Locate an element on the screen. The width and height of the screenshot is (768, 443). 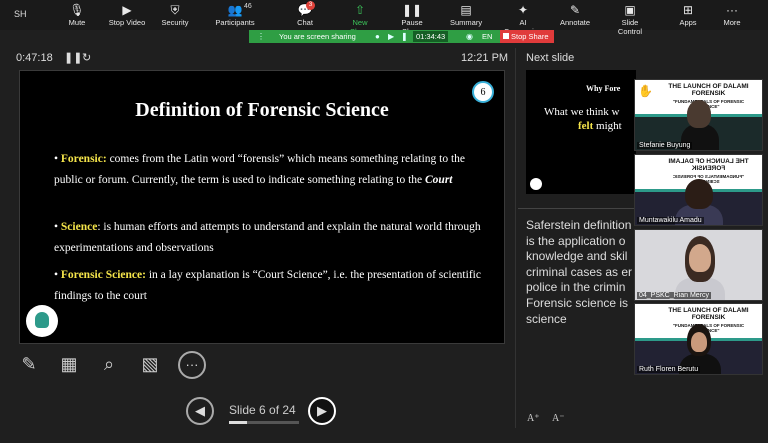
raised-hand-icon: ✋ is located at coordinates (645, 91).